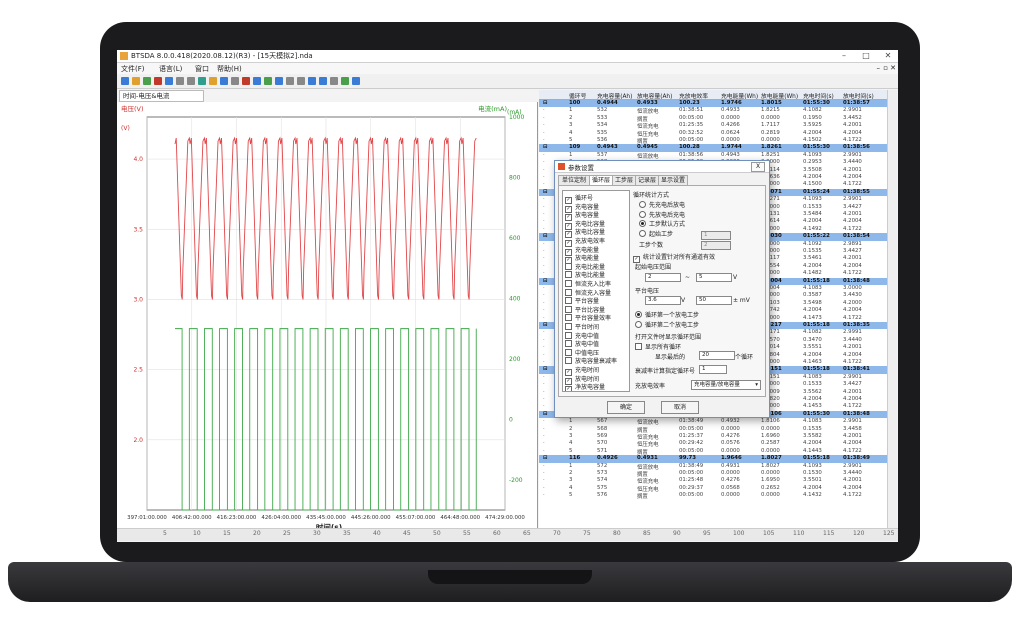 The image size is (1019, 618). Describe the element at coordinates (726, 385) in the screenshot. I see `efficiency-select: 充电容量/放电容量 ▾` at that location.